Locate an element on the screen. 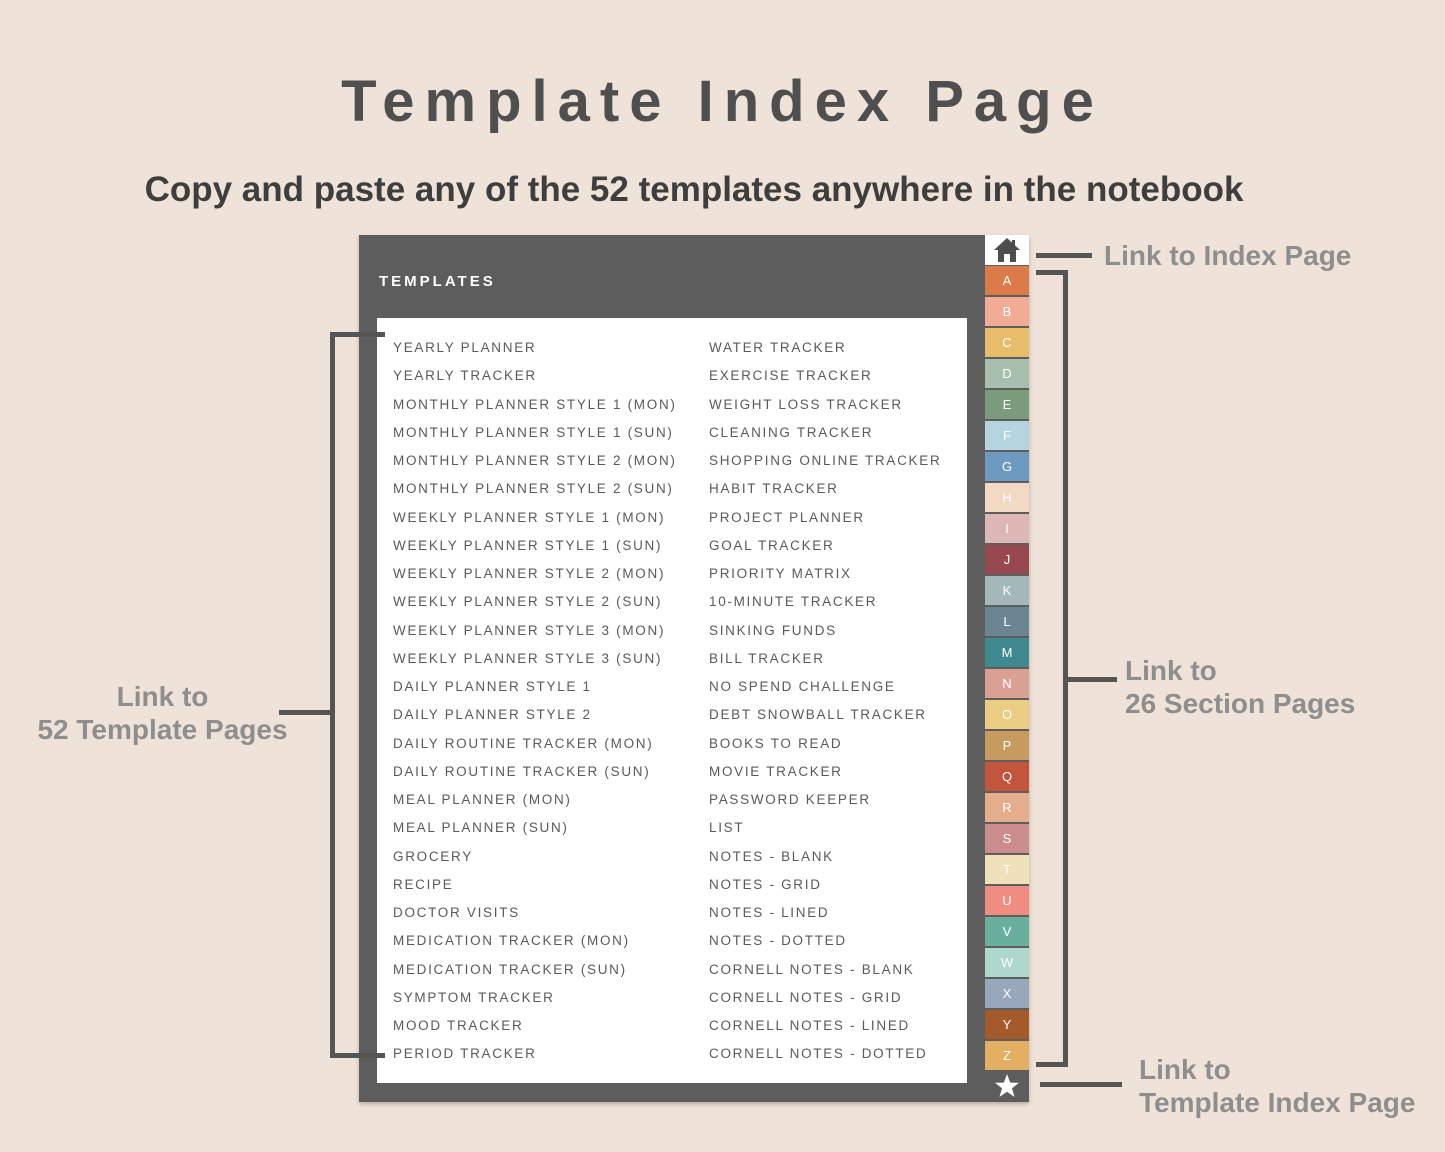  template-link: WEEKLY PLANNER STYLE 2 (MON) is located at coordinates (535, 574).